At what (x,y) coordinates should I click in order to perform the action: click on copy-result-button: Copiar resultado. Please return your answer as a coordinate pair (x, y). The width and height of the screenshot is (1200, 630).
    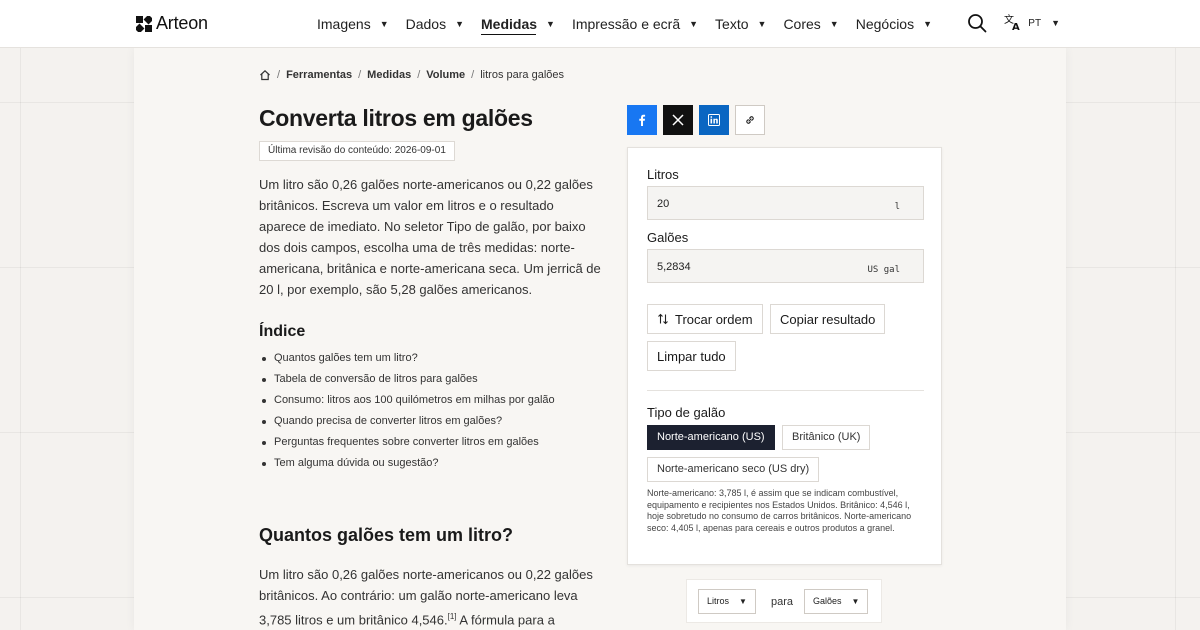
    Looking at the image, I should click on (828, 319).